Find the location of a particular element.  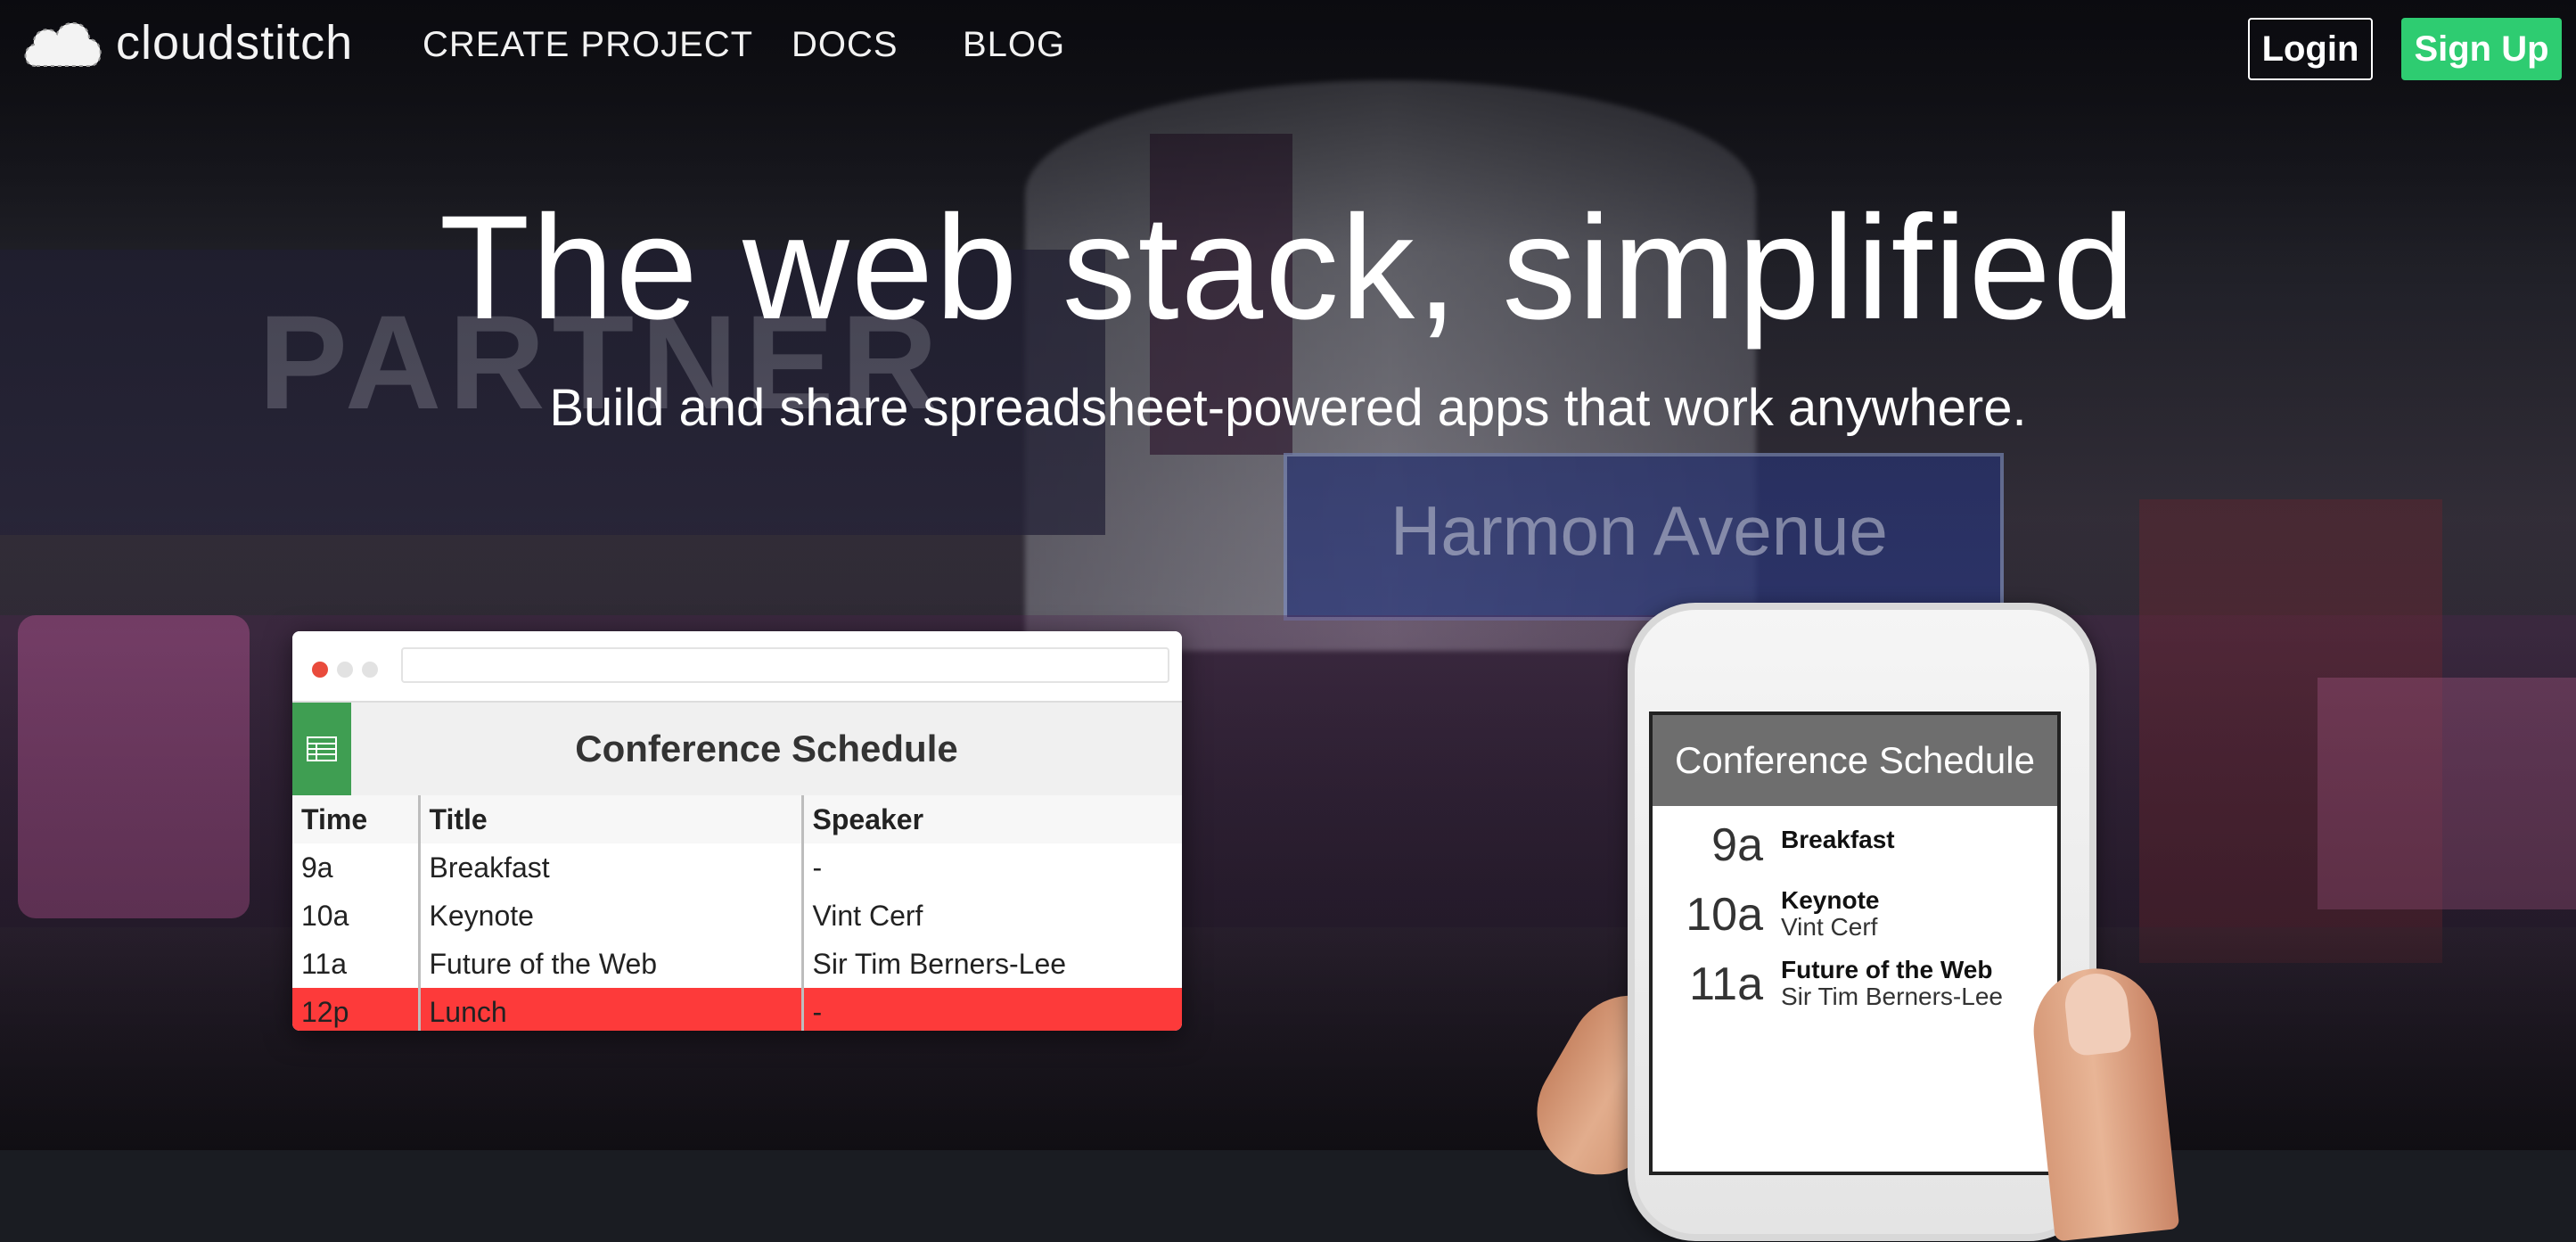

table-row: 9a Breakfast - is located at coordinates (737, 867).